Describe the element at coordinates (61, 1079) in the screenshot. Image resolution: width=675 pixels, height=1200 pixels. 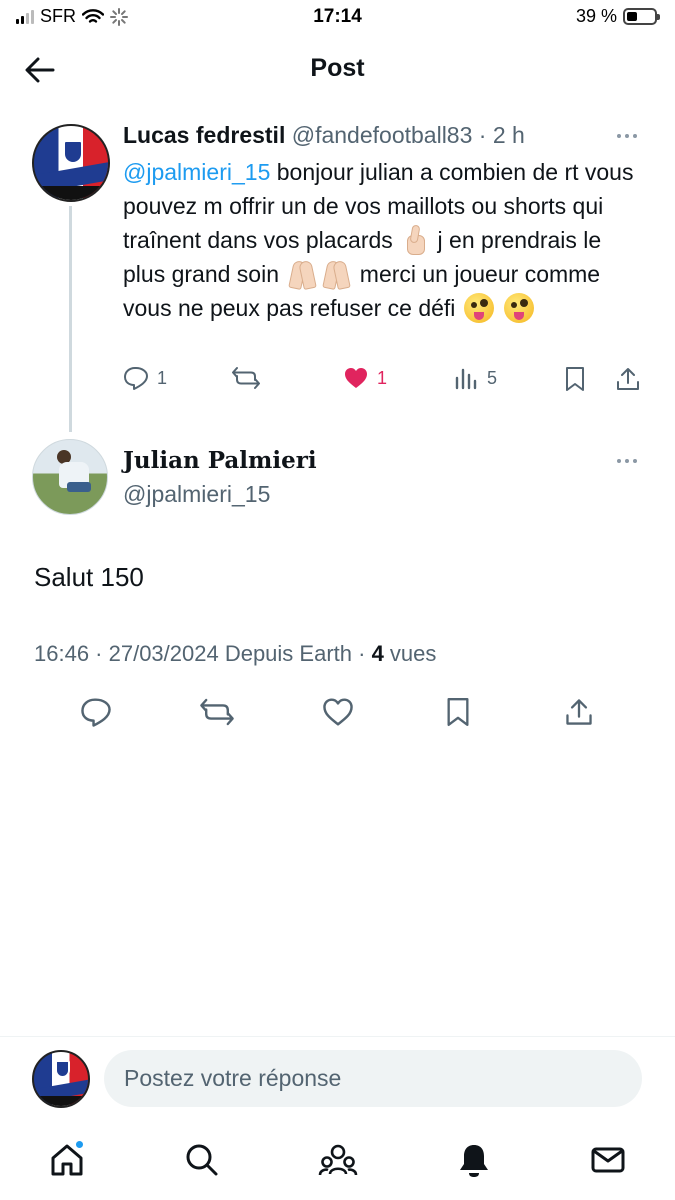
I see `composer-avatar` at that location.